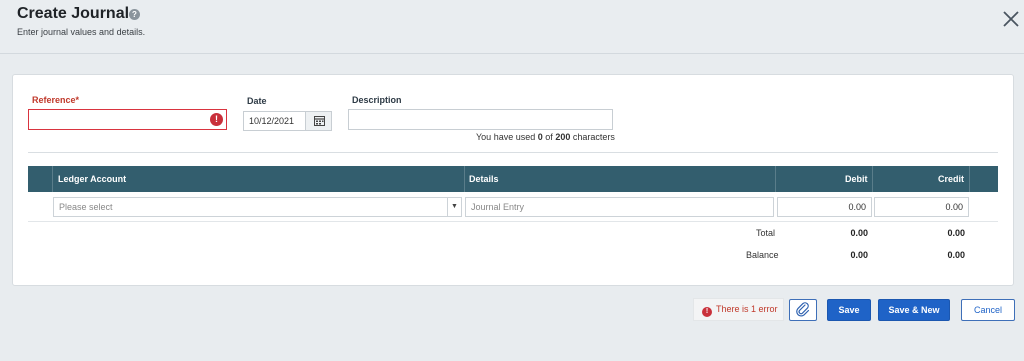  Describe the element at coordinates (257, 207) in the screenshot. I see `ledger-account-select: Please select` at that location.